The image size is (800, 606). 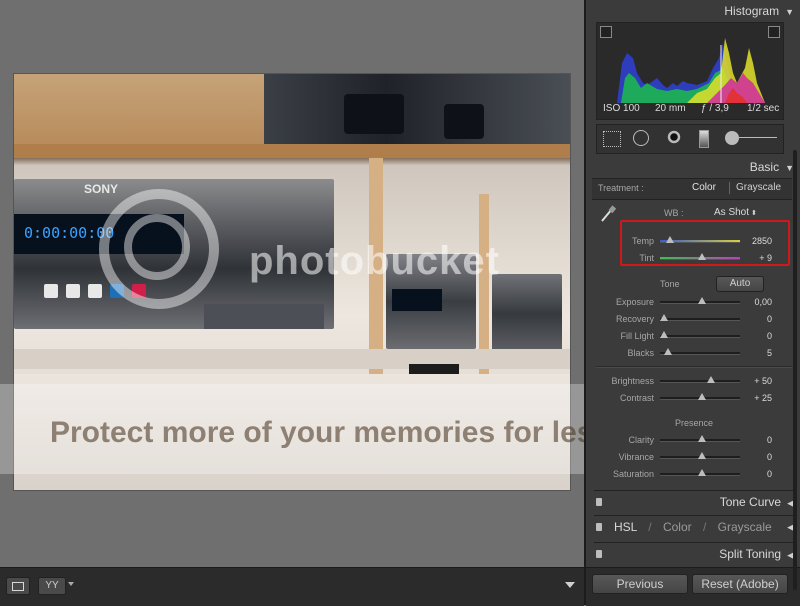 What do you see at coordinates (612, 139) in the screenshot?
I see `crop-tool-icon` at bounding box center [612, 139].